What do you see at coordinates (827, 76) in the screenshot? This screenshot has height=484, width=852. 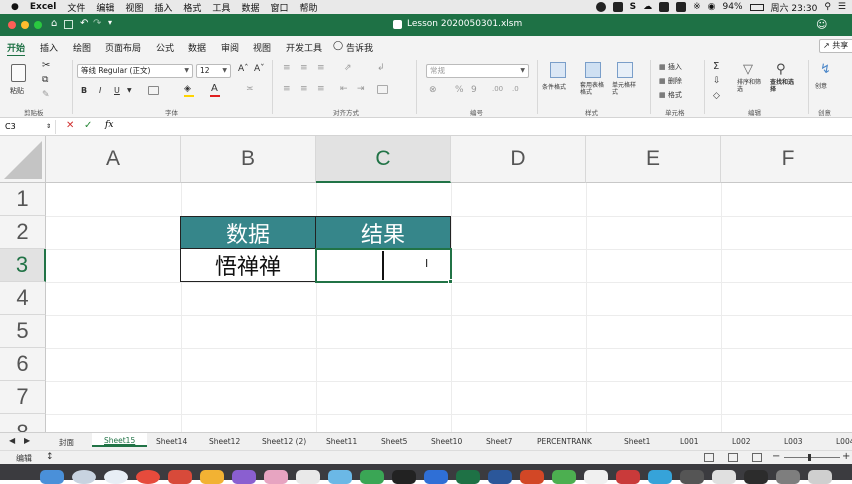 I see `ideas-button: ↯ 创意` at bounding box center [827, 76].